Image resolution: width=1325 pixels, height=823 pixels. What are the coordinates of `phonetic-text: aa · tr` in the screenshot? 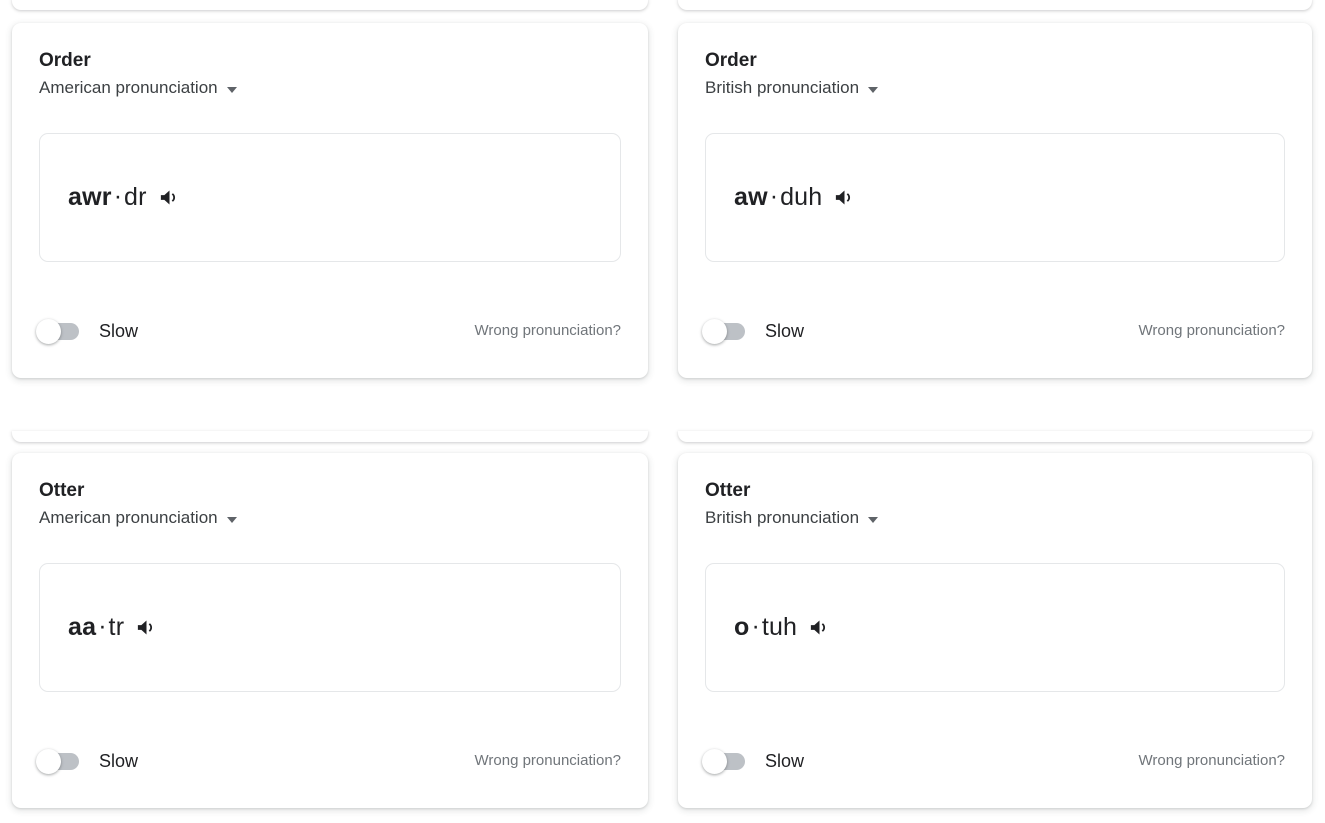 It's located at (113, 627).